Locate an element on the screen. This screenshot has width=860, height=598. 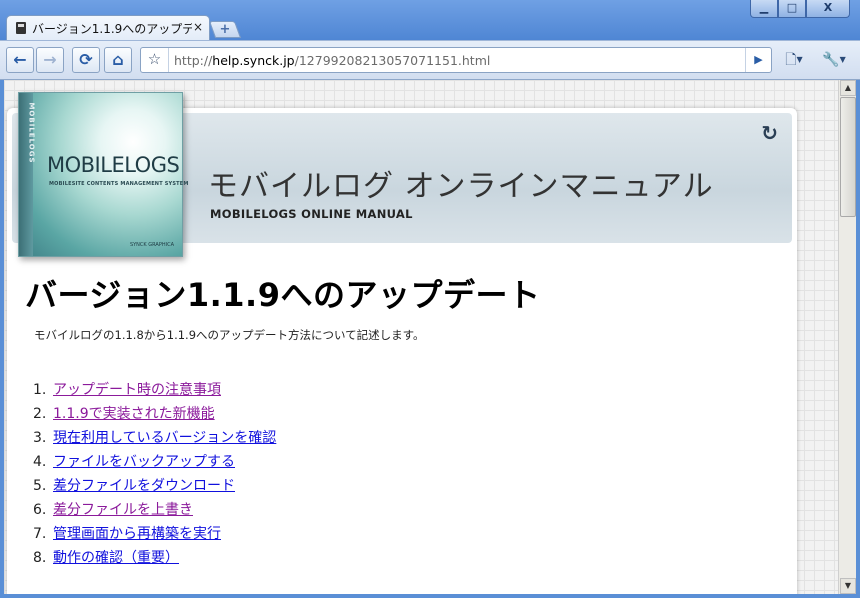
toc-link: ファイルをバックアップする is located at coordinates (144, 462).